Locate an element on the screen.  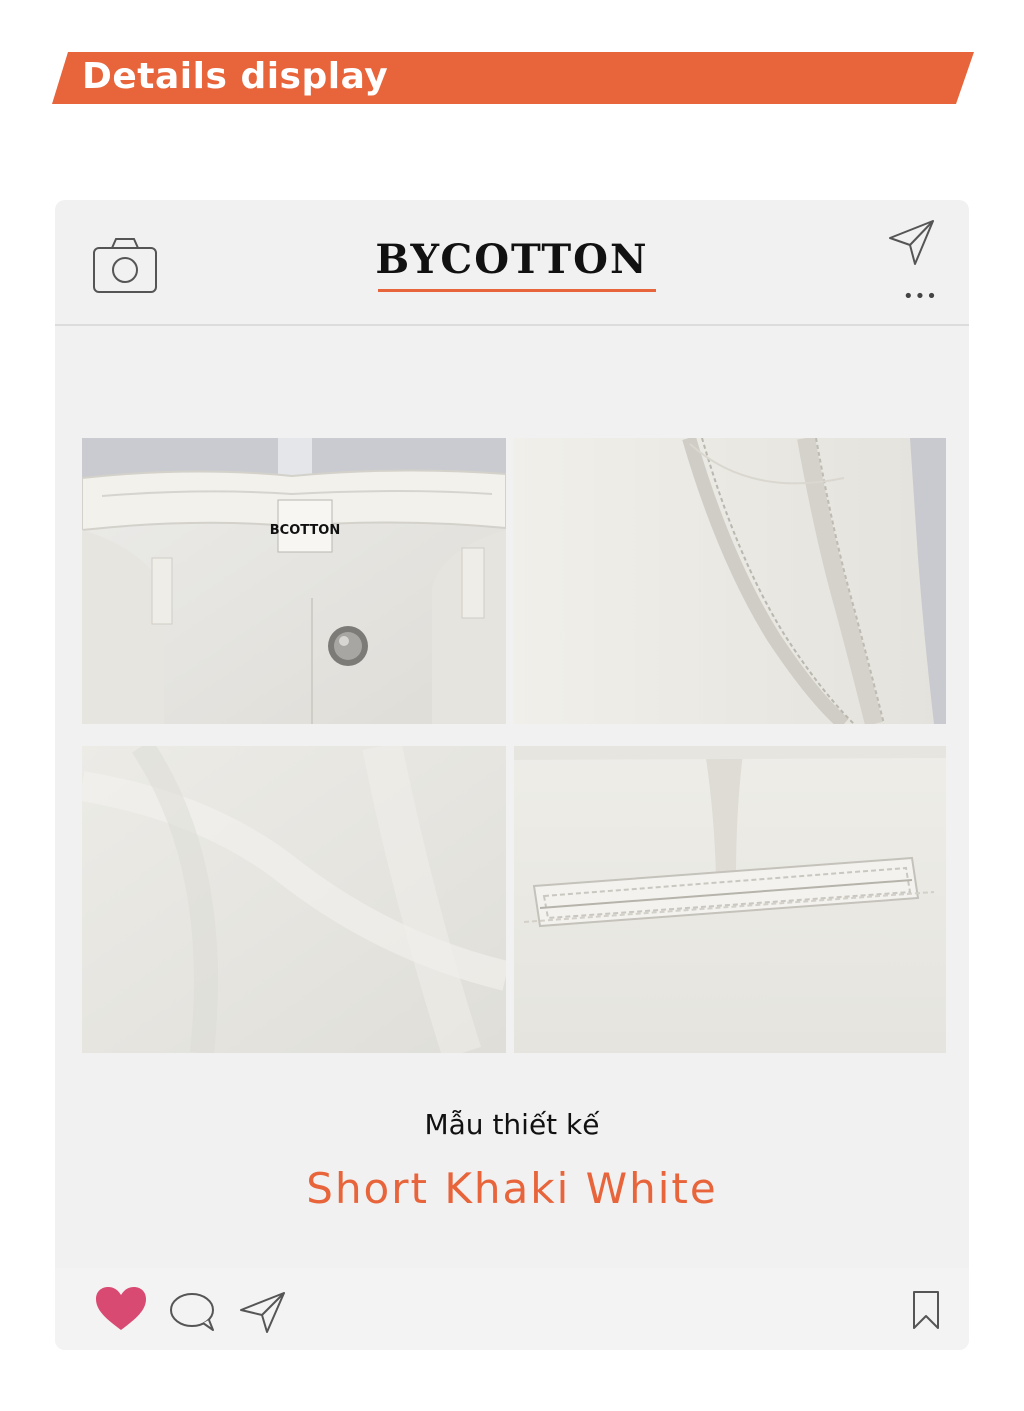
comment-icon is located at coordinates (193, 1314).